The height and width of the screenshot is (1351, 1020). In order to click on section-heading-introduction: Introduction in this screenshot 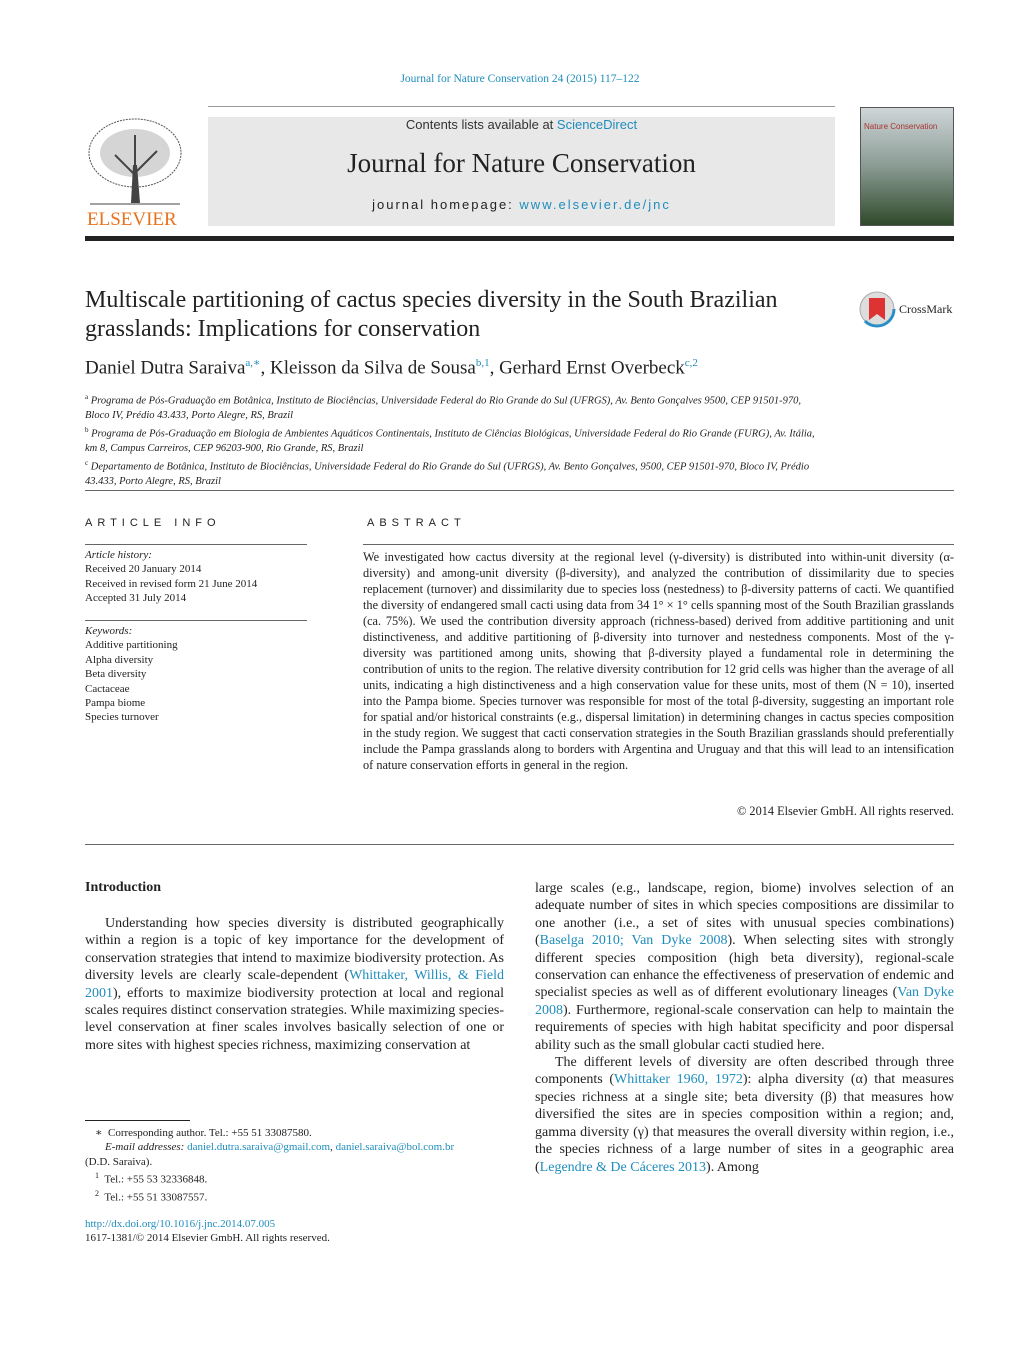, I will do `click(123, 887)`.